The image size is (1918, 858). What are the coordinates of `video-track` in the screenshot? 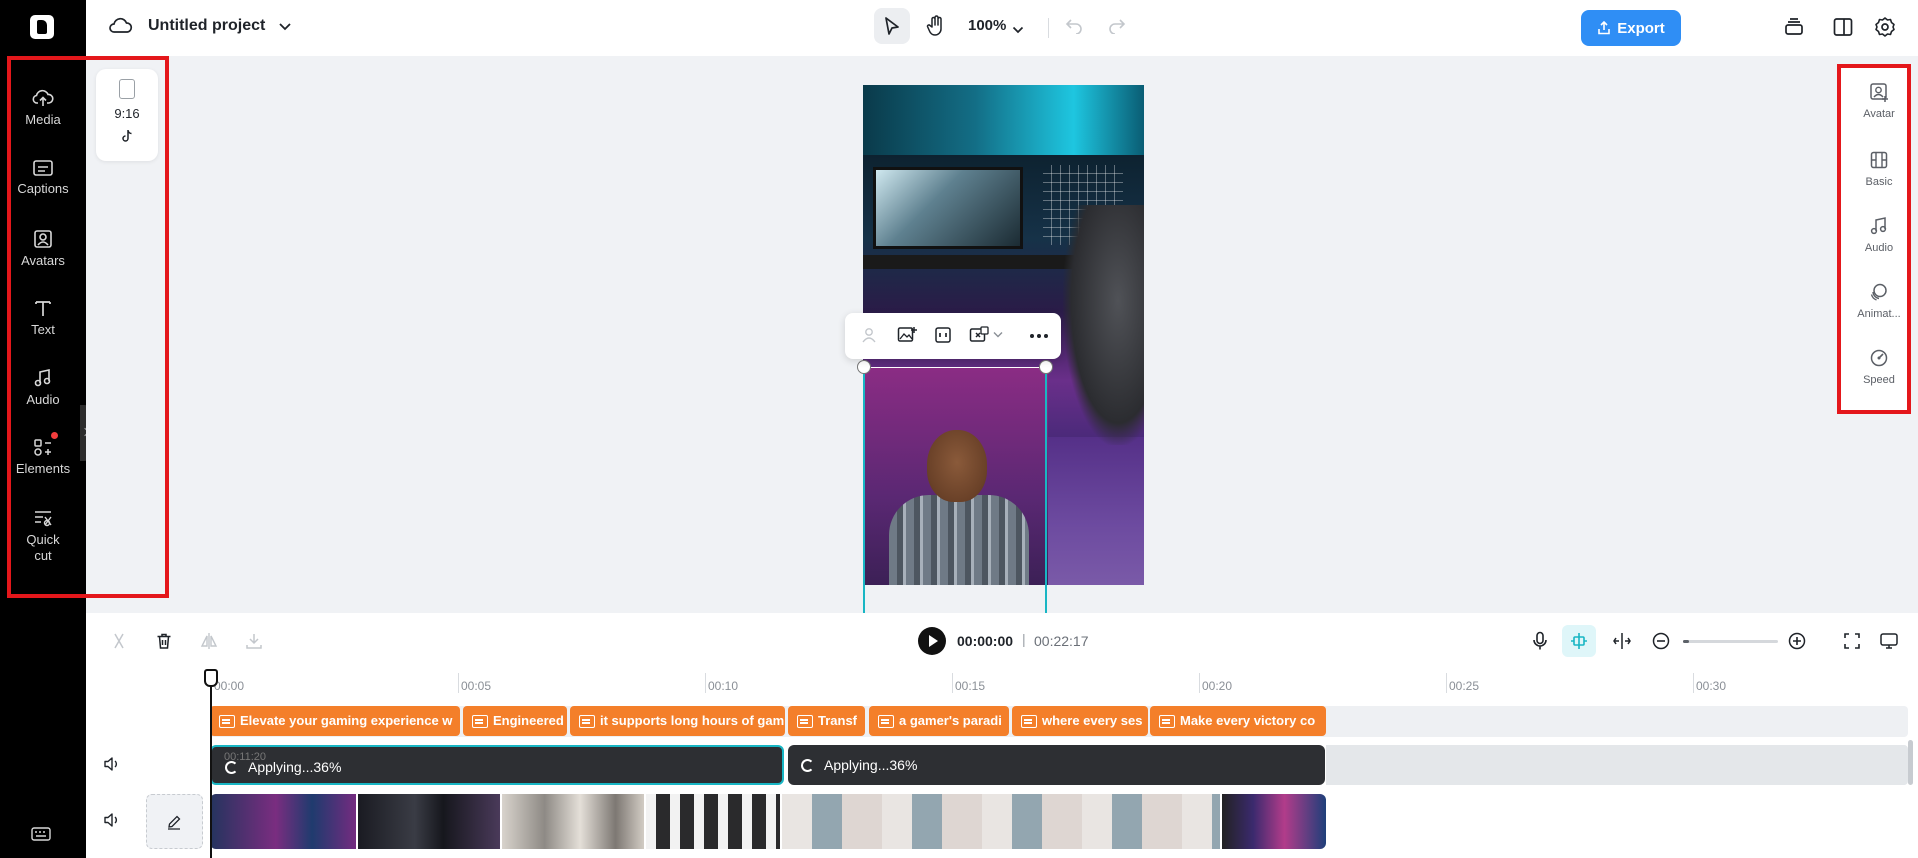 It's located at (768, 821).